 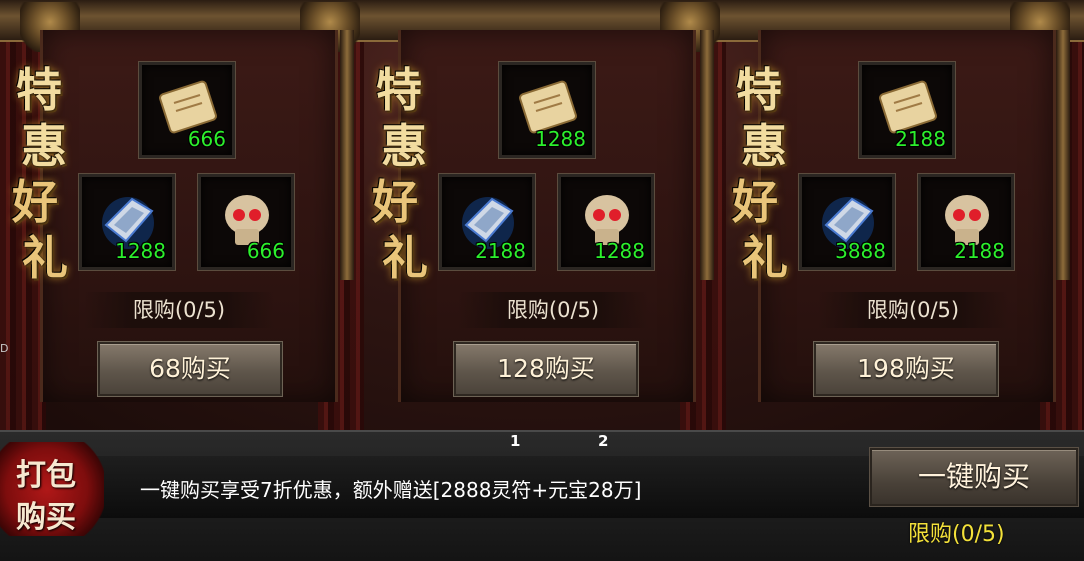 I want to click on bundle-badge-line1: 打包, so click(x=46, y=475).